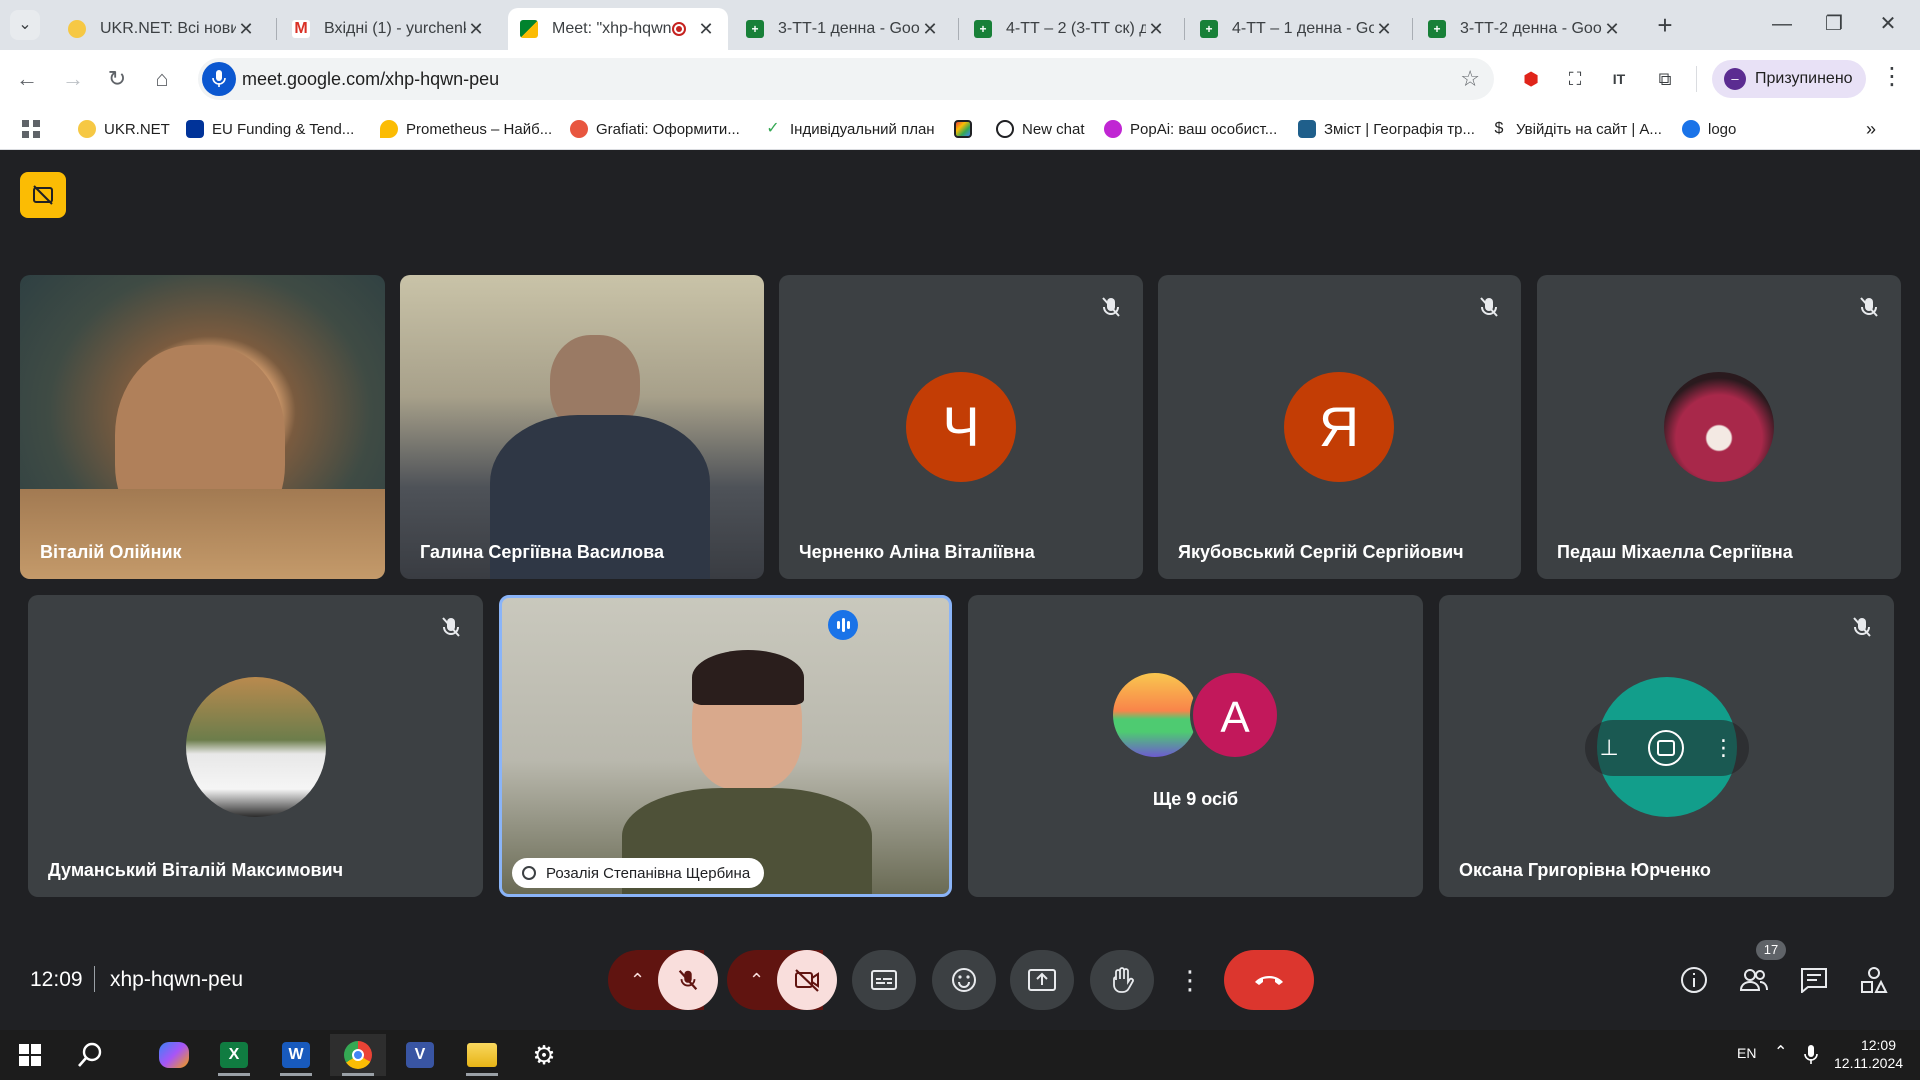 This screenshot has height=1080, width=1920. I want to click on extensions-puzzle-icon: ⧉, so click(1665, 79).